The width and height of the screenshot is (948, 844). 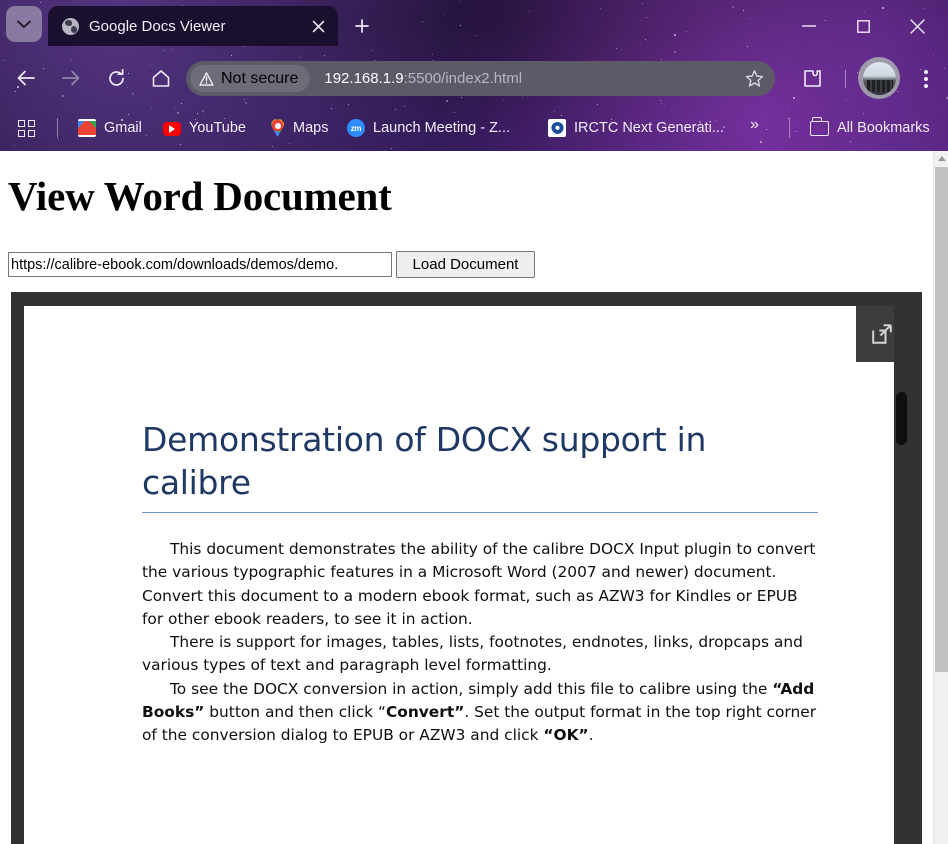 What do you see at coordinates (364, 78) in the screenshot?
I see `url-host: 192.168.1.9` at bounding box center [364, 78].